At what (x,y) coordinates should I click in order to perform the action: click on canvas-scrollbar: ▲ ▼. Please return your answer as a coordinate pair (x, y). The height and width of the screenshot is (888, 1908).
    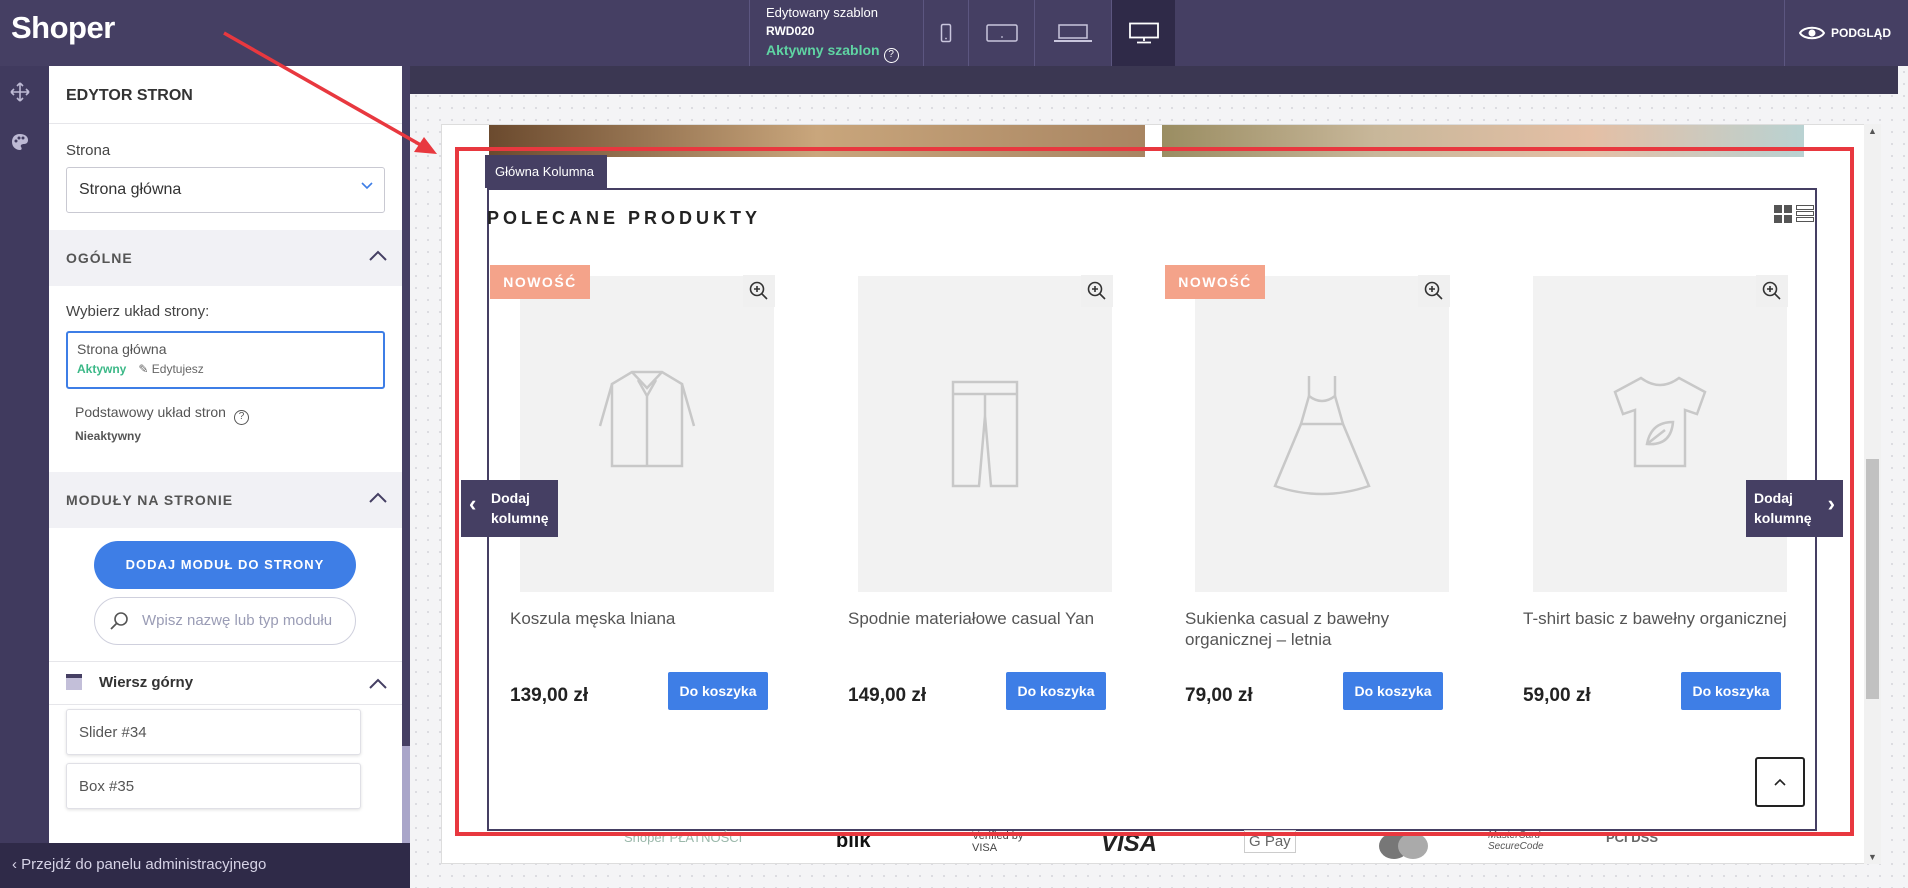
    Looking at the image, I should click on (1872, 494).